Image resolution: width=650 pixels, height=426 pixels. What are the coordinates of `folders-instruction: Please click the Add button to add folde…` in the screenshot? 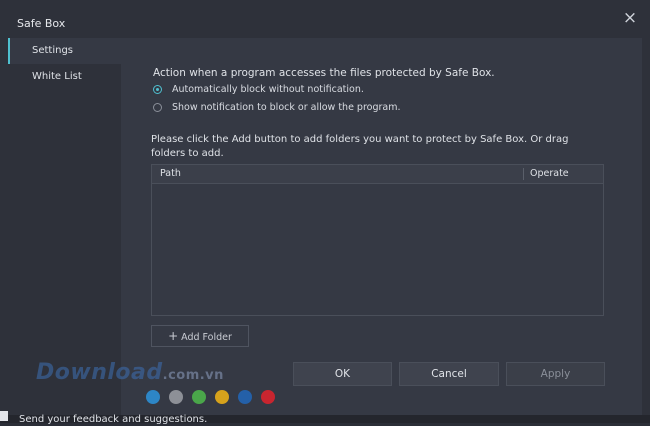 It's located at (360, 146).